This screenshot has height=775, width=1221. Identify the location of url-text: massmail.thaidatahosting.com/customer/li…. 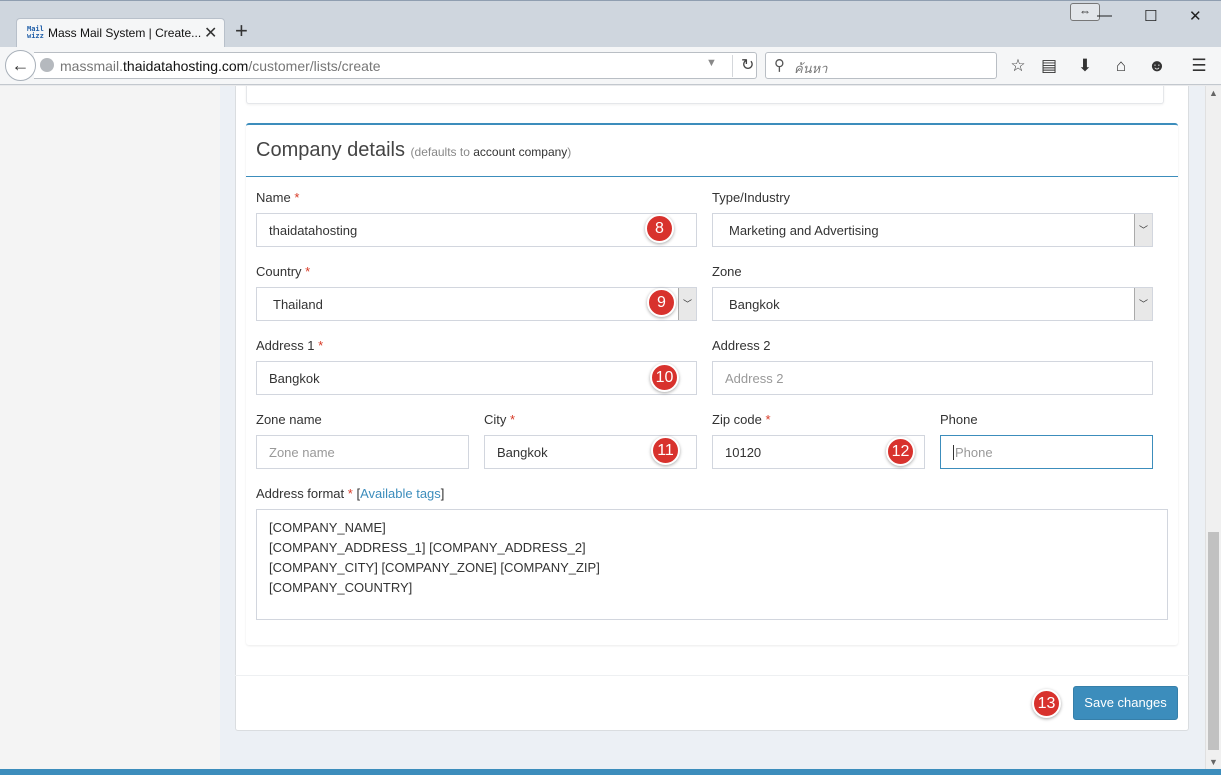
(220, 66).